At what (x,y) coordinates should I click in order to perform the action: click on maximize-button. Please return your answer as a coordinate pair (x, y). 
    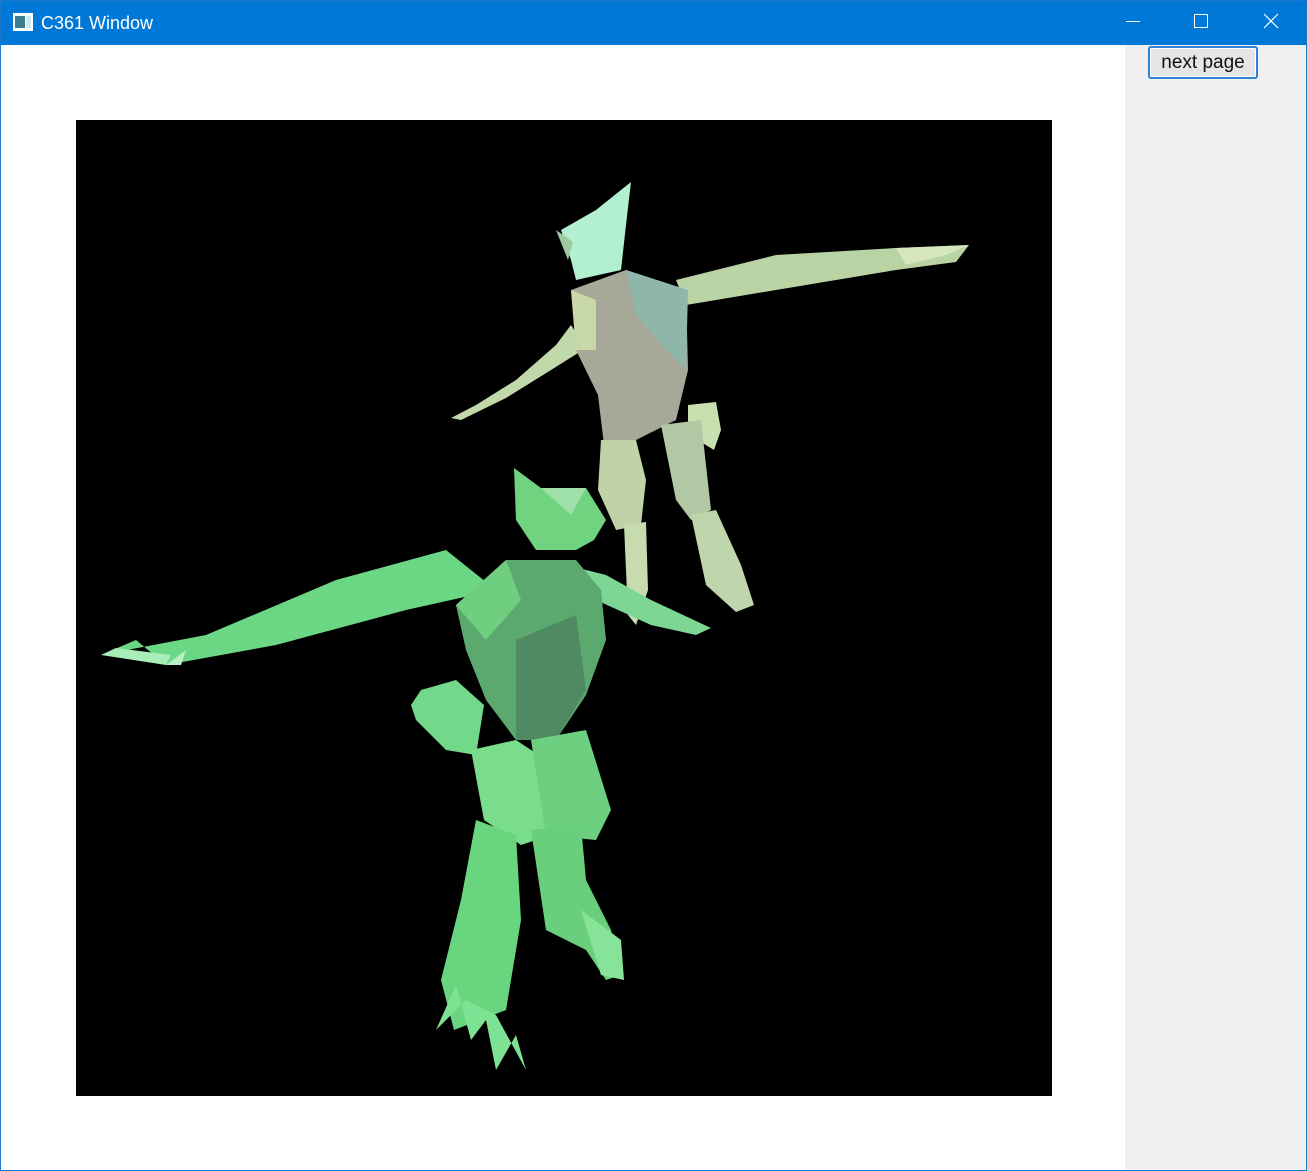
    Looking at the image, I should click on (1201, 23).